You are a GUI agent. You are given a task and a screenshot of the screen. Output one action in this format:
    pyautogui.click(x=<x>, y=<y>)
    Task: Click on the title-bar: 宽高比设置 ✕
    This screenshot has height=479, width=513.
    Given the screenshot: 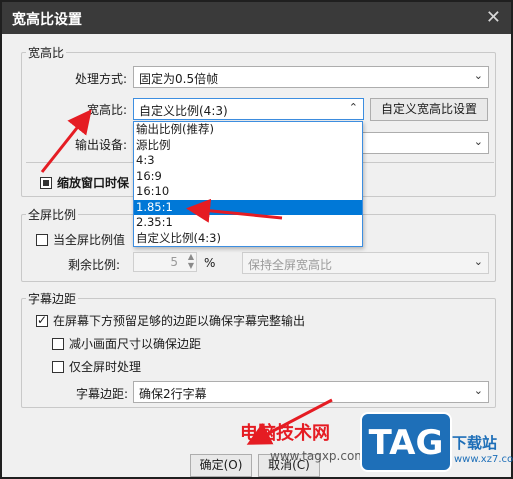 What is the action you would take?
    pyautogui.click(x=256, y=18)
    